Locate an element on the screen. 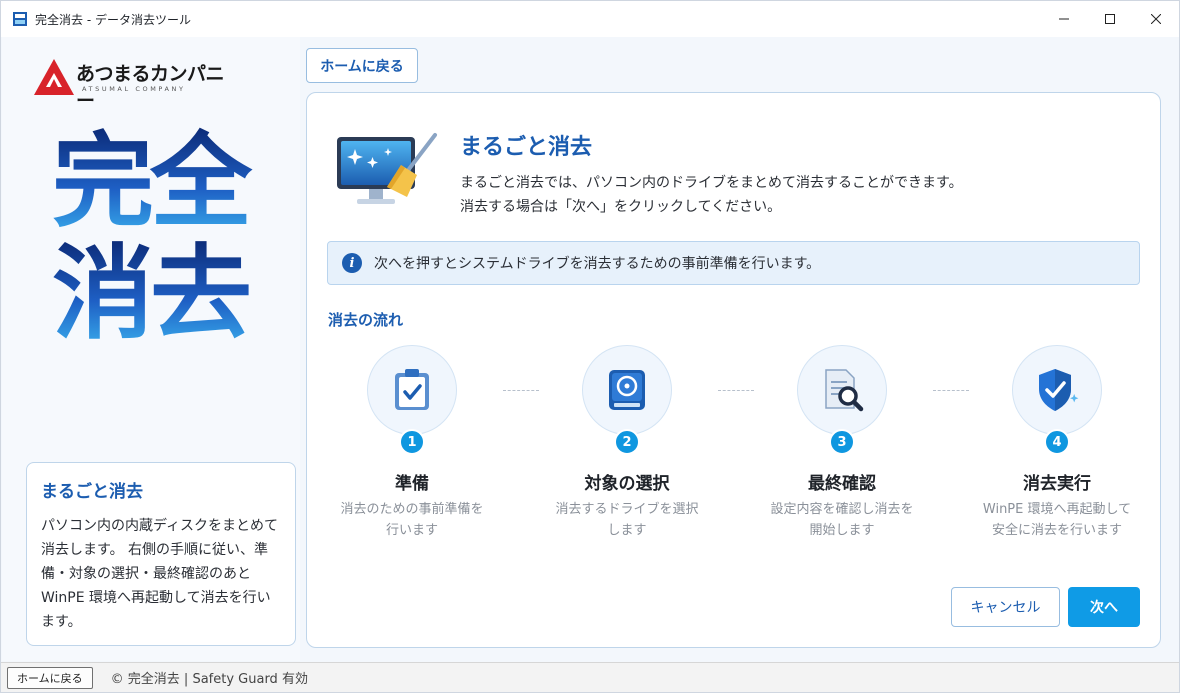 The image size is (1180, 693). close-button is located at coordinates (1156, 19).